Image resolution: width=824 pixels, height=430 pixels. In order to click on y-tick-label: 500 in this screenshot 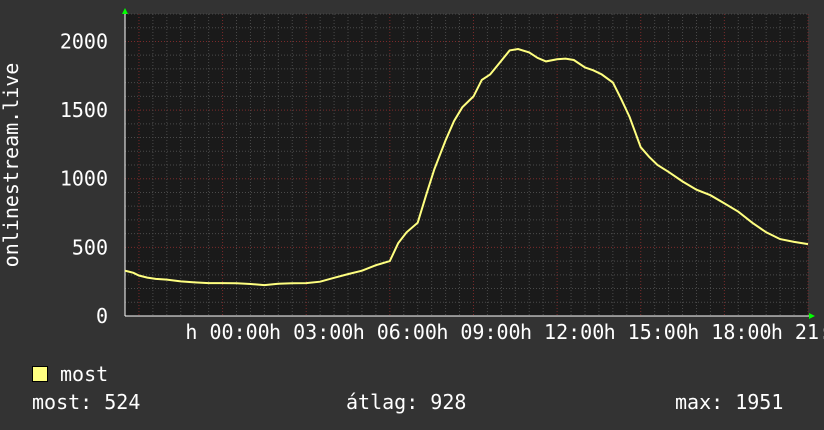, I will do `click(90, 247)`.